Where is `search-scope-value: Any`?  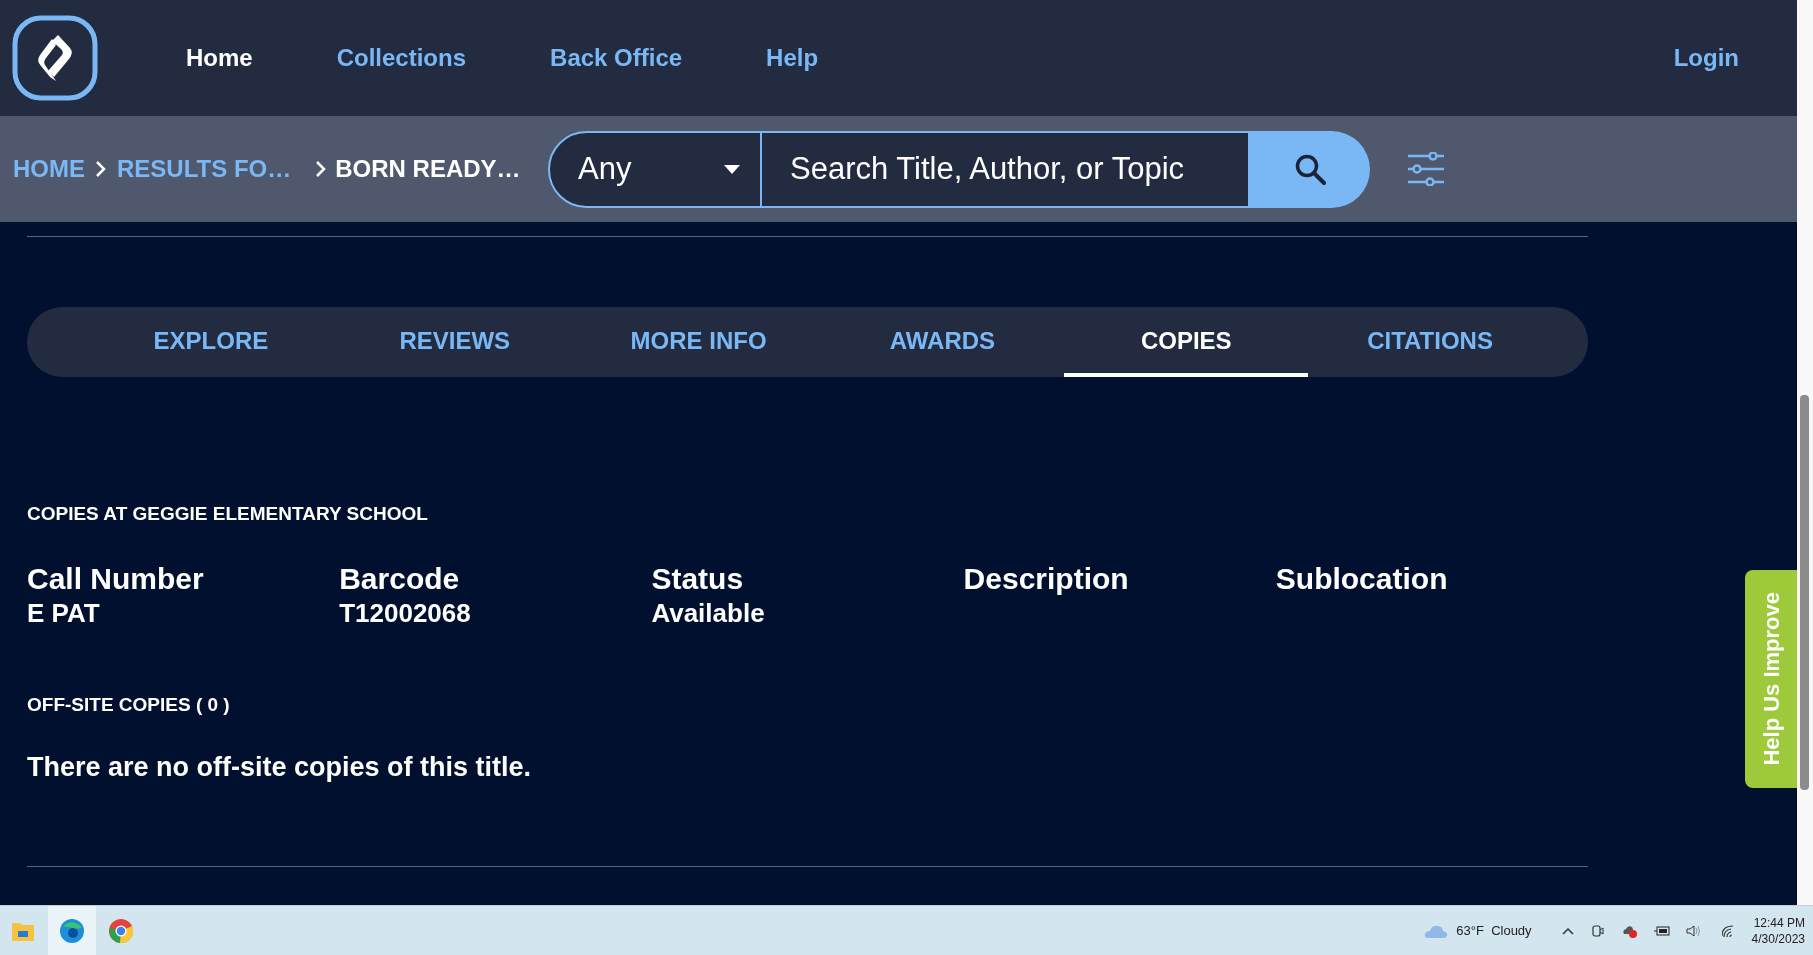 search-scope-value: Any is located at coordinates (605, 168).